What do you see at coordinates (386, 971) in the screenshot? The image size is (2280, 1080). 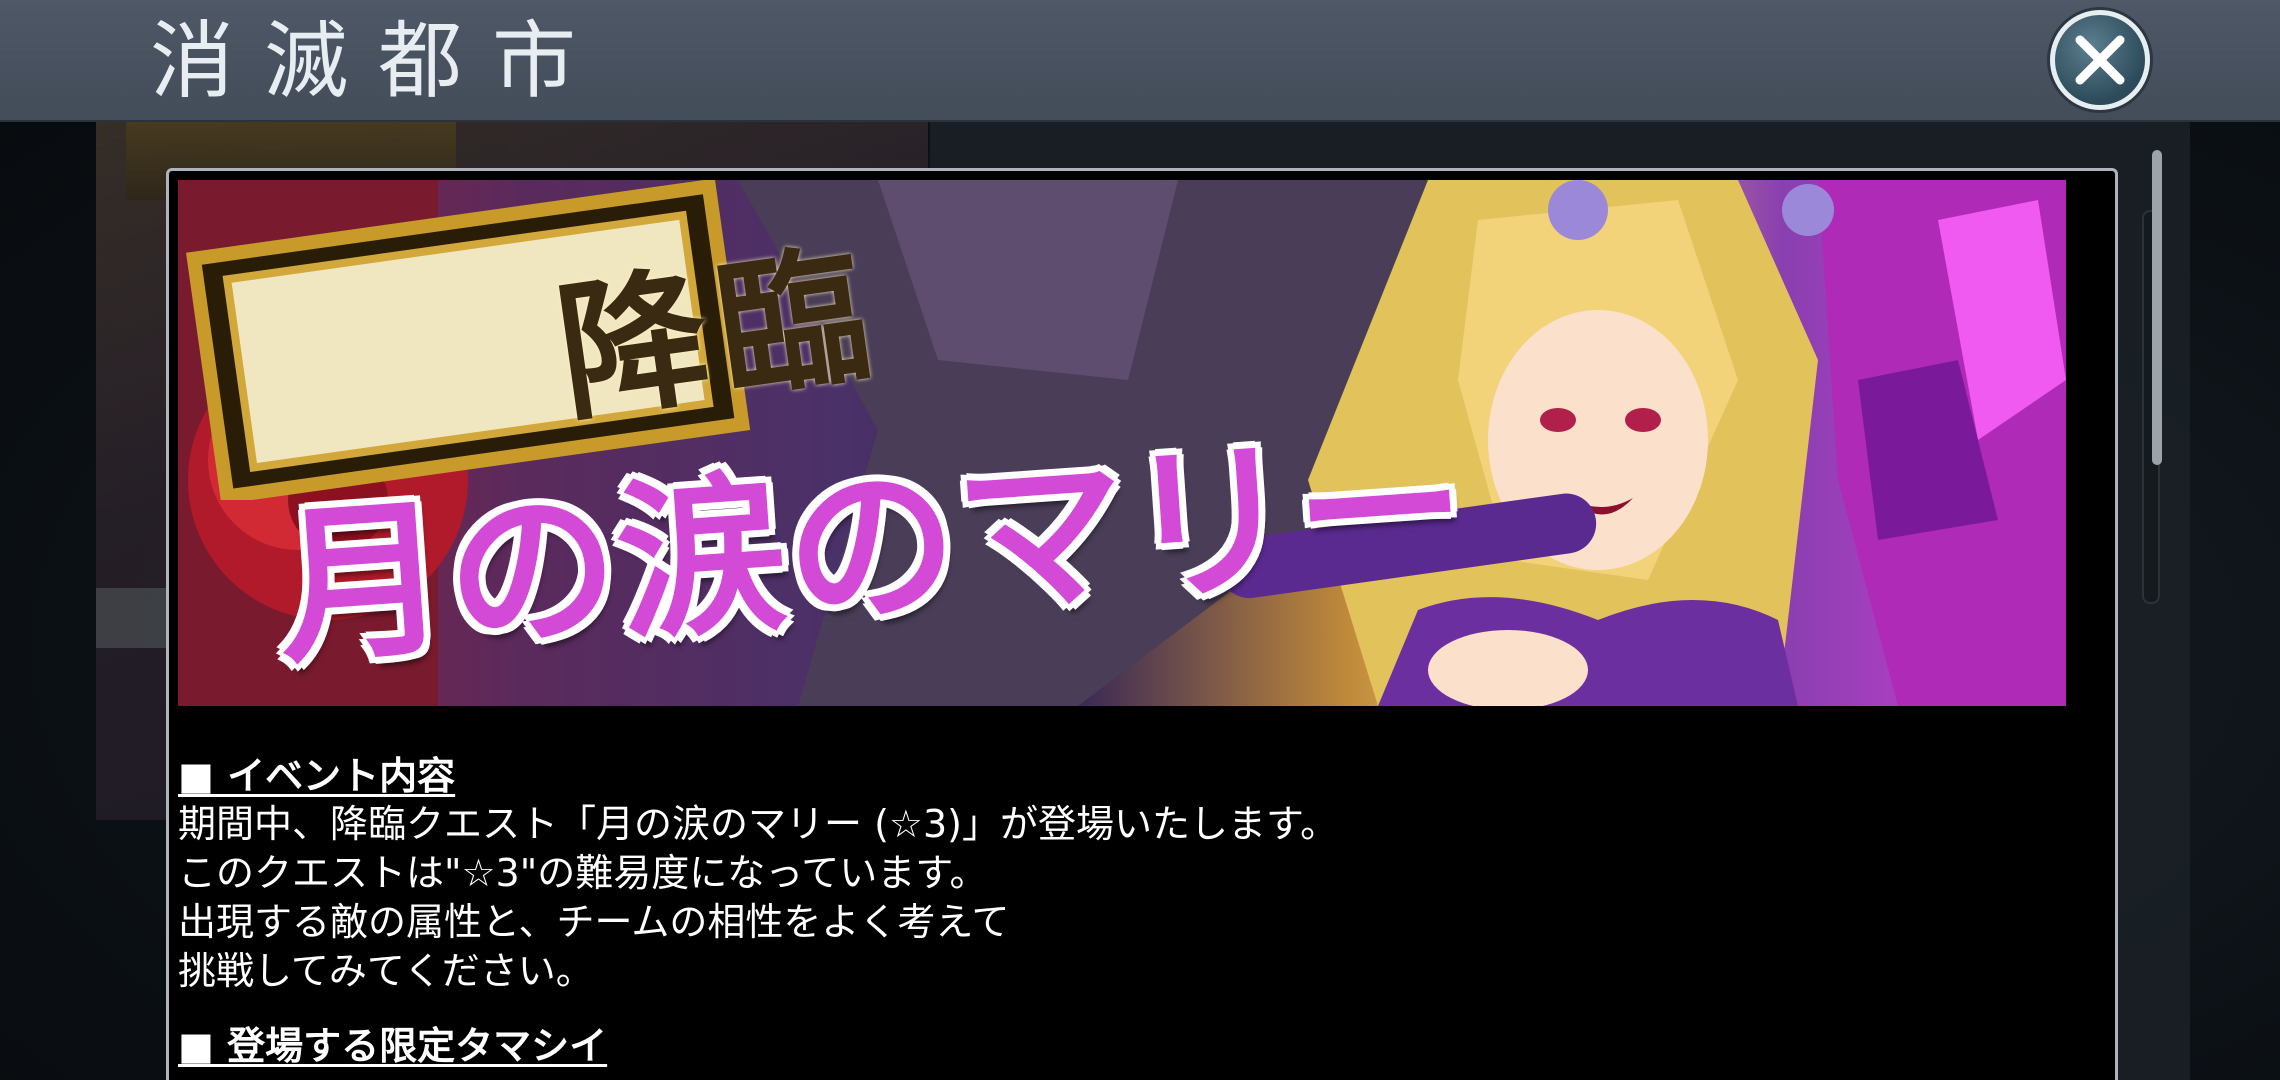 I see `description-line: 挑戦してみてください。` at bounding box center [386, 971].